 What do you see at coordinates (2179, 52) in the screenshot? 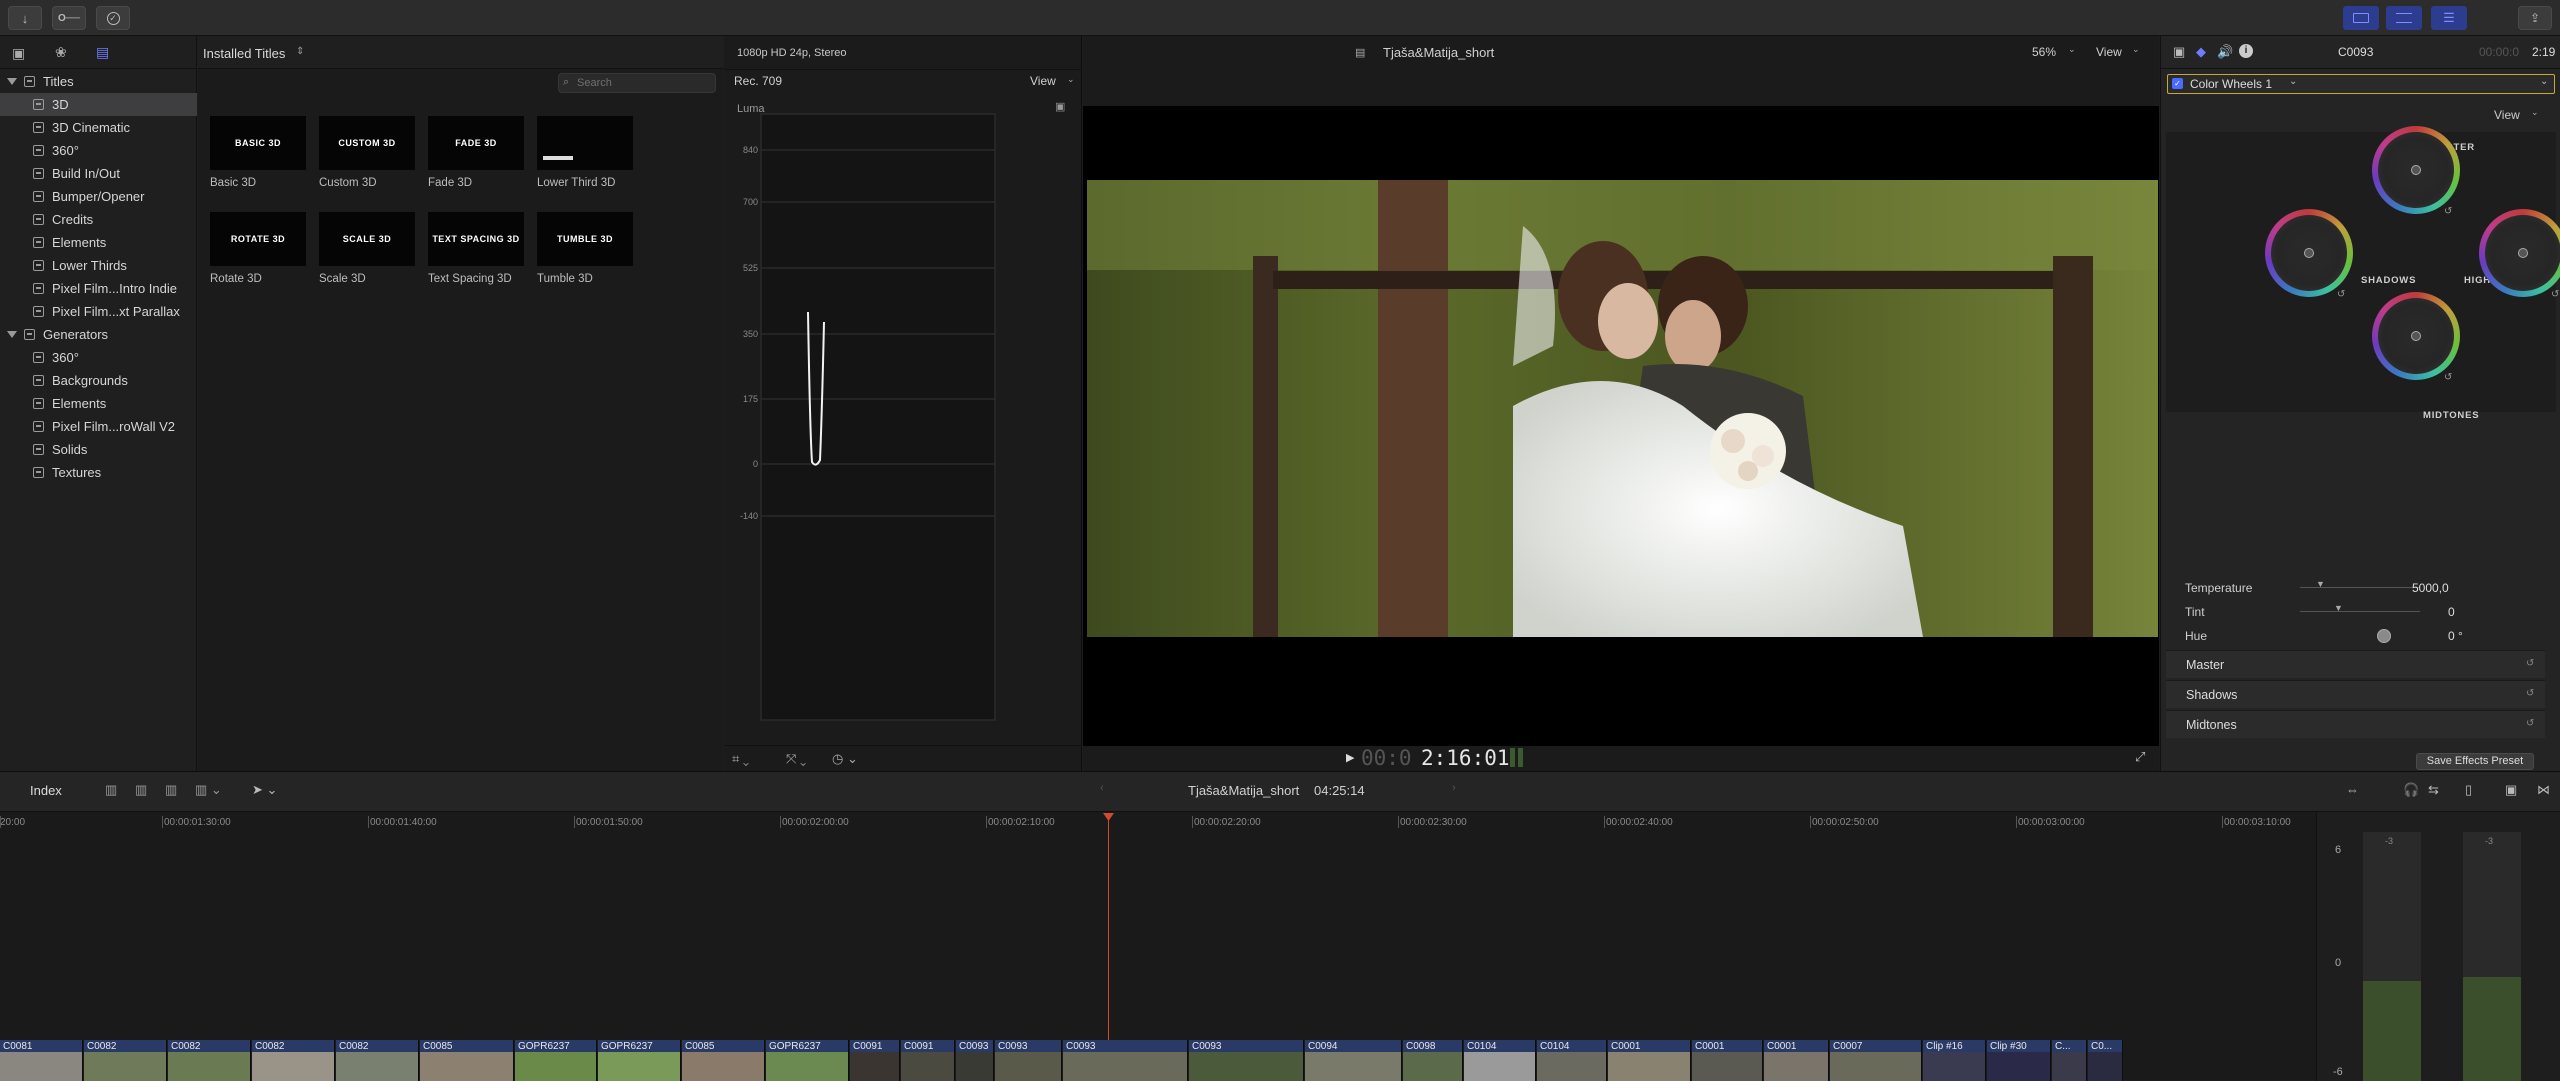
I see `video-inspector-icon: ▣` at bounding box center [2179, 52].